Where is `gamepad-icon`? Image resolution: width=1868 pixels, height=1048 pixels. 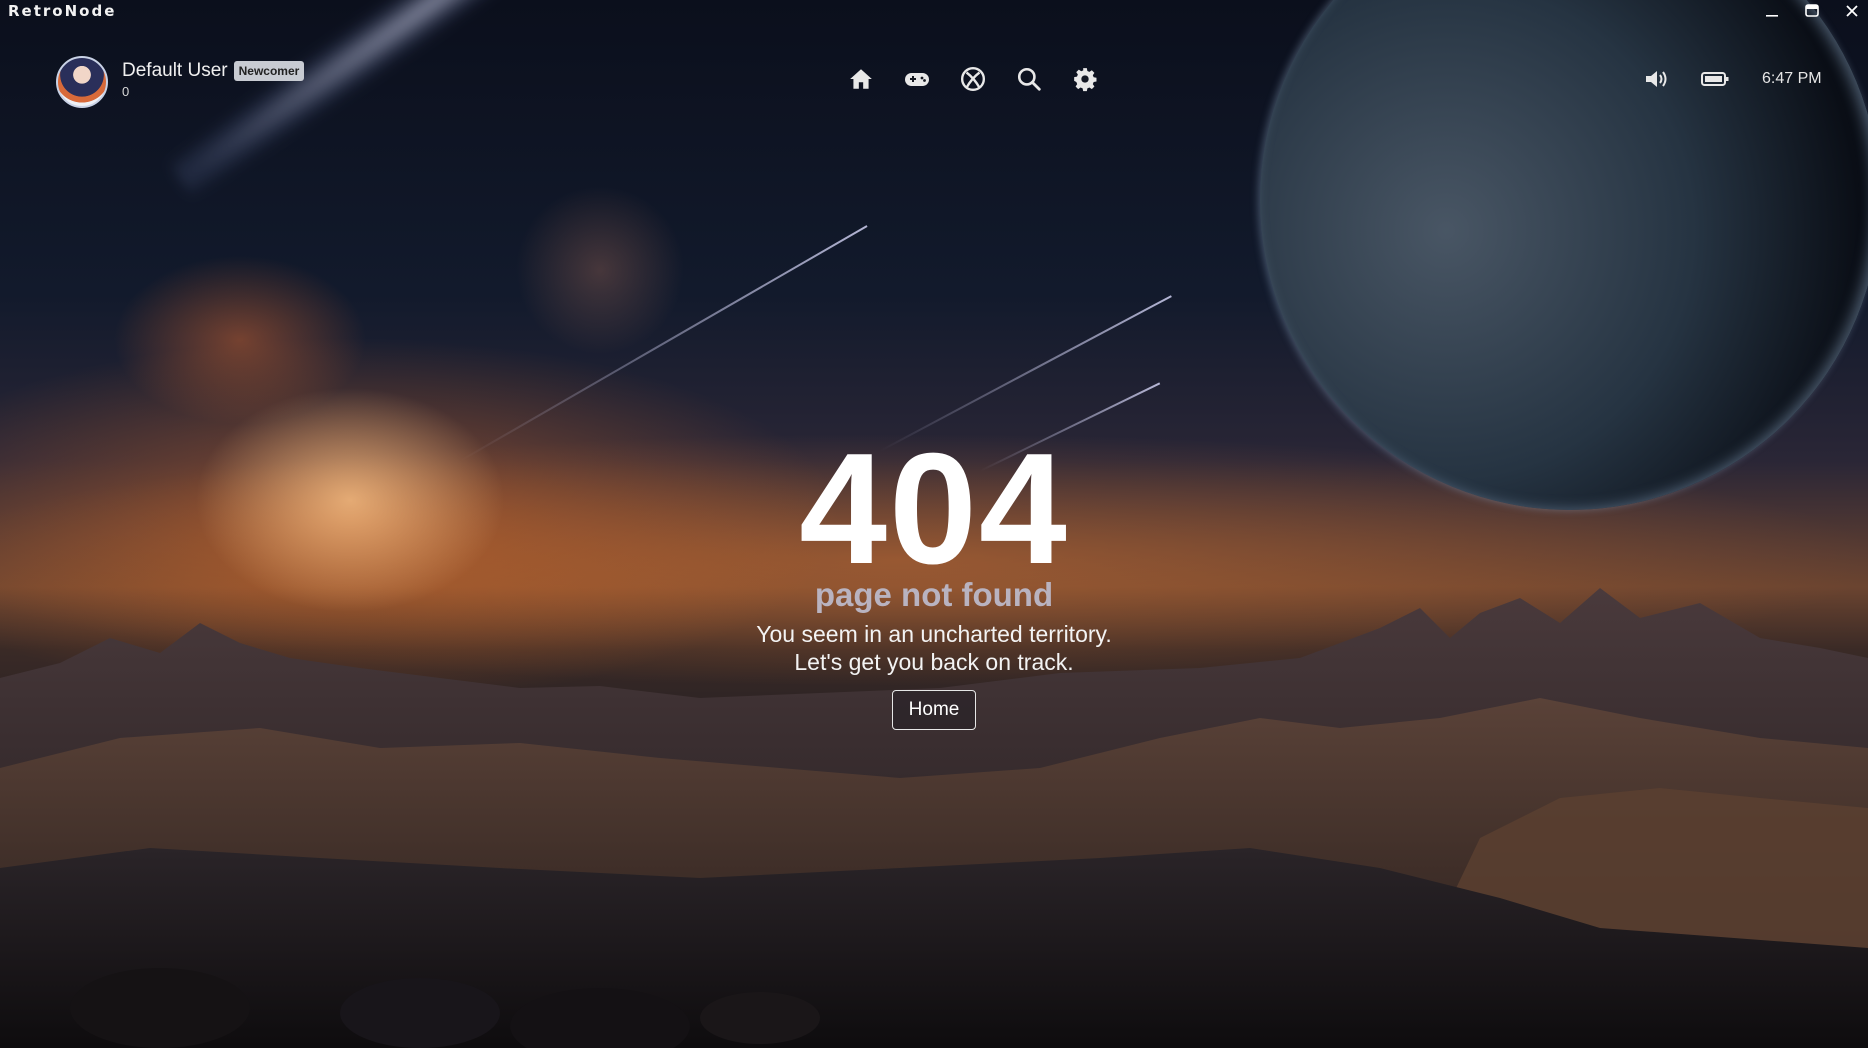
gamepad-icon is located at coordinates (917, 79).